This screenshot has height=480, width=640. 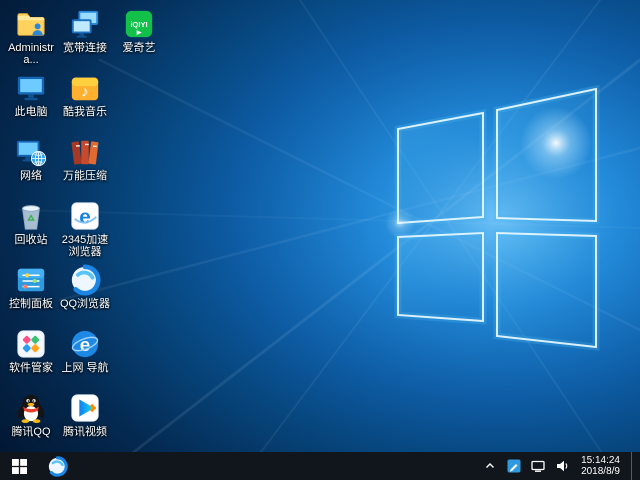 I want to click on windows-logo-icon, so click(x=19, y=466).